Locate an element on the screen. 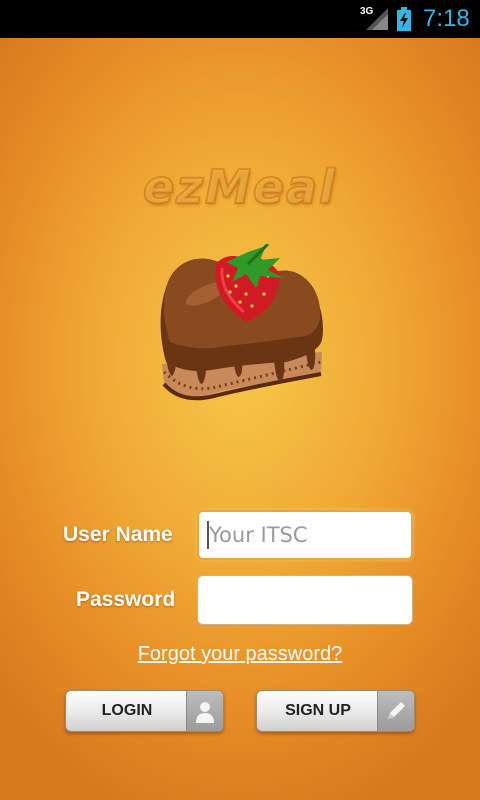  password-input is located at coordinates (305, 600).